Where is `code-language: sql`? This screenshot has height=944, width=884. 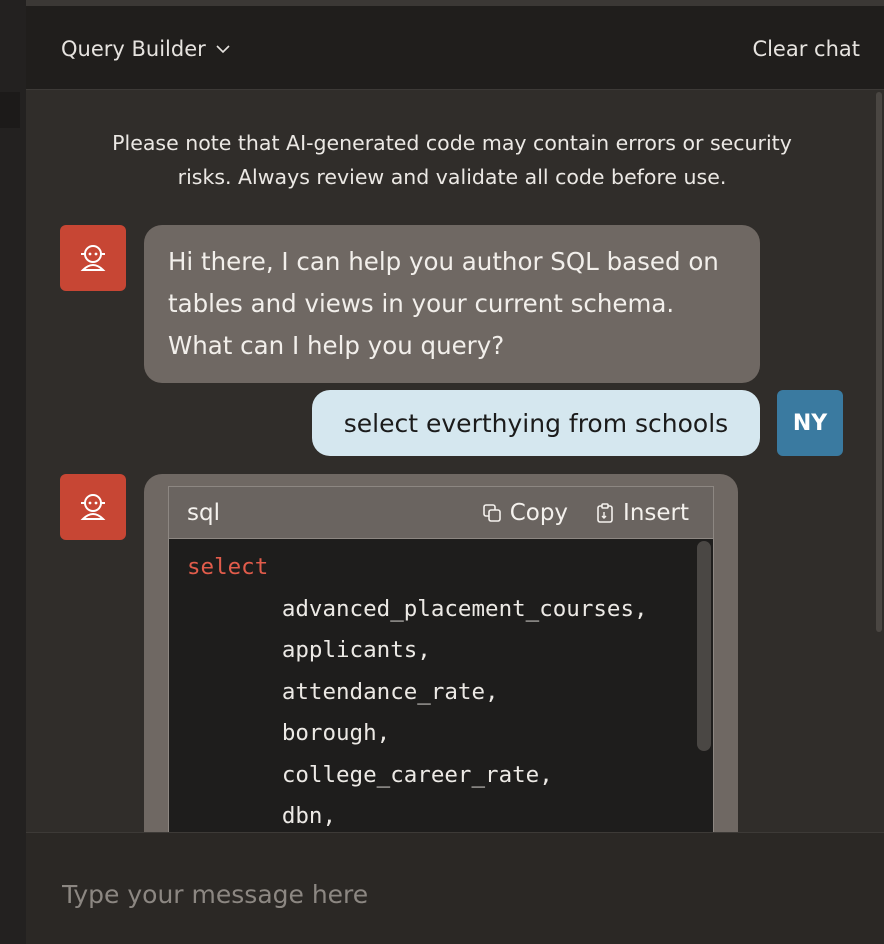 code-language: sql is located at coordinates (203, 512).